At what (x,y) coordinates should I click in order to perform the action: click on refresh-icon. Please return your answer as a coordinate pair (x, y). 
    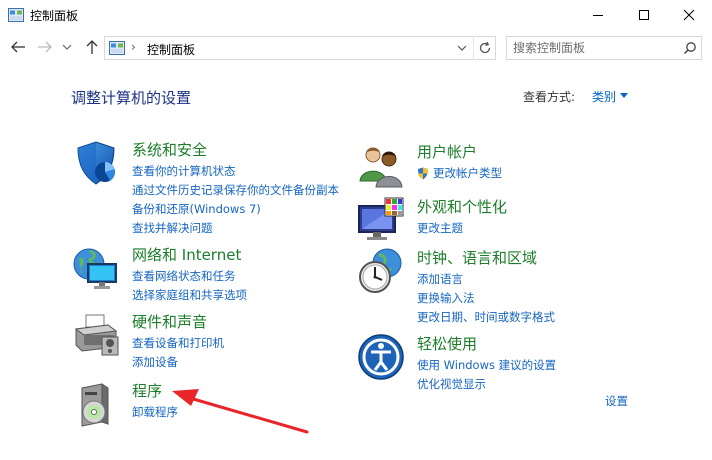
    Looking at the image, I should click on (484, 47).